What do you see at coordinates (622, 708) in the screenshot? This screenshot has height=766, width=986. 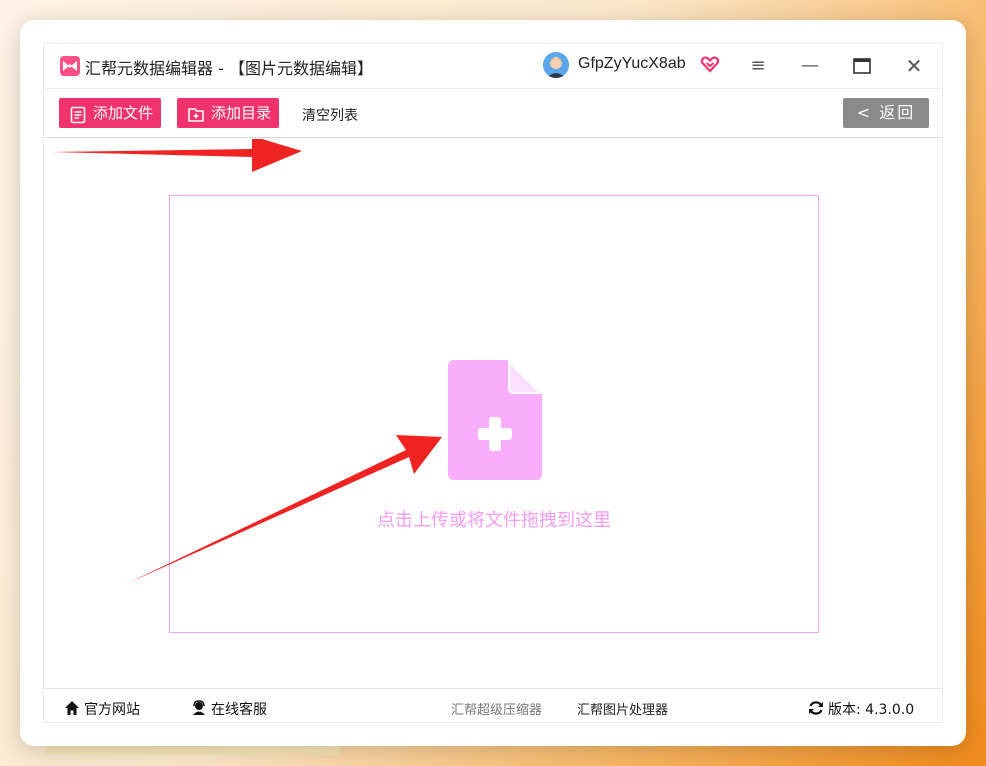 I see `image-processor-link: 汇帮图片处理器` at bounding box center [622, 708].